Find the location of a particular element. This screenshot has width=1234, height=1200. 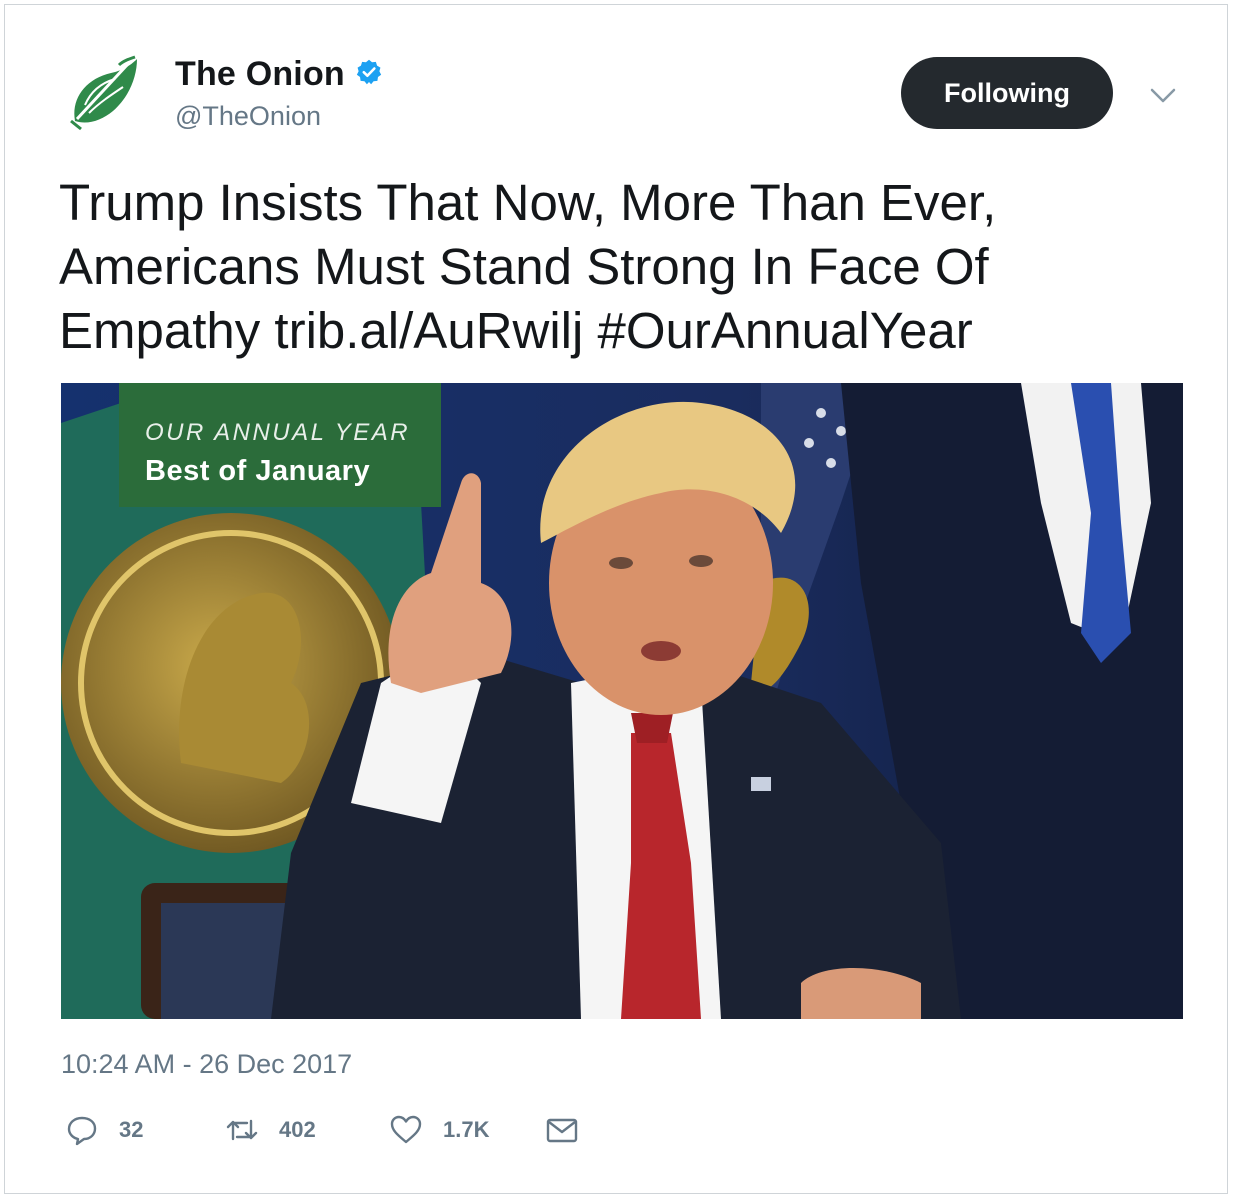

retweet-icon is located at coordinates (242, 1130).